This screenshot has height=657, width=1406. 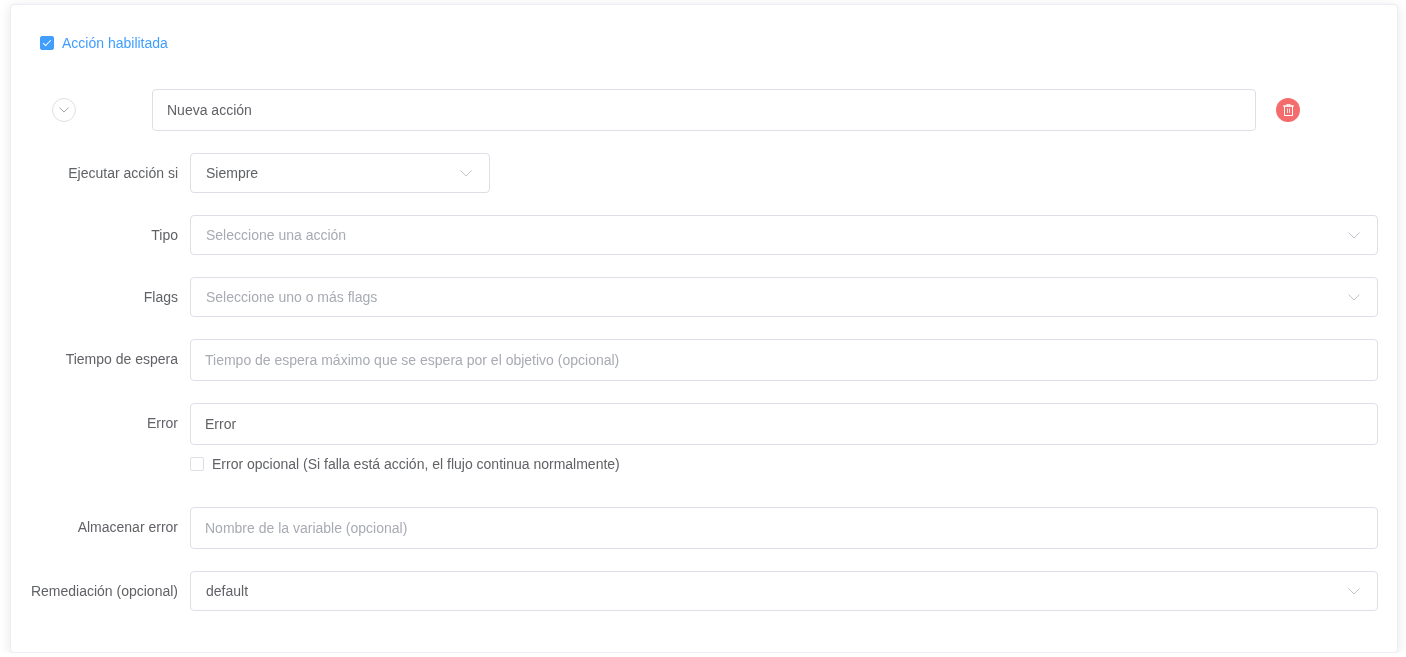 What do you see at coordinates (784, 360) in the screenshot?
I see `text-field: Tiempo de espera máximo que se espera por el objetivo (opcional)` at bounding box center [784, 360].